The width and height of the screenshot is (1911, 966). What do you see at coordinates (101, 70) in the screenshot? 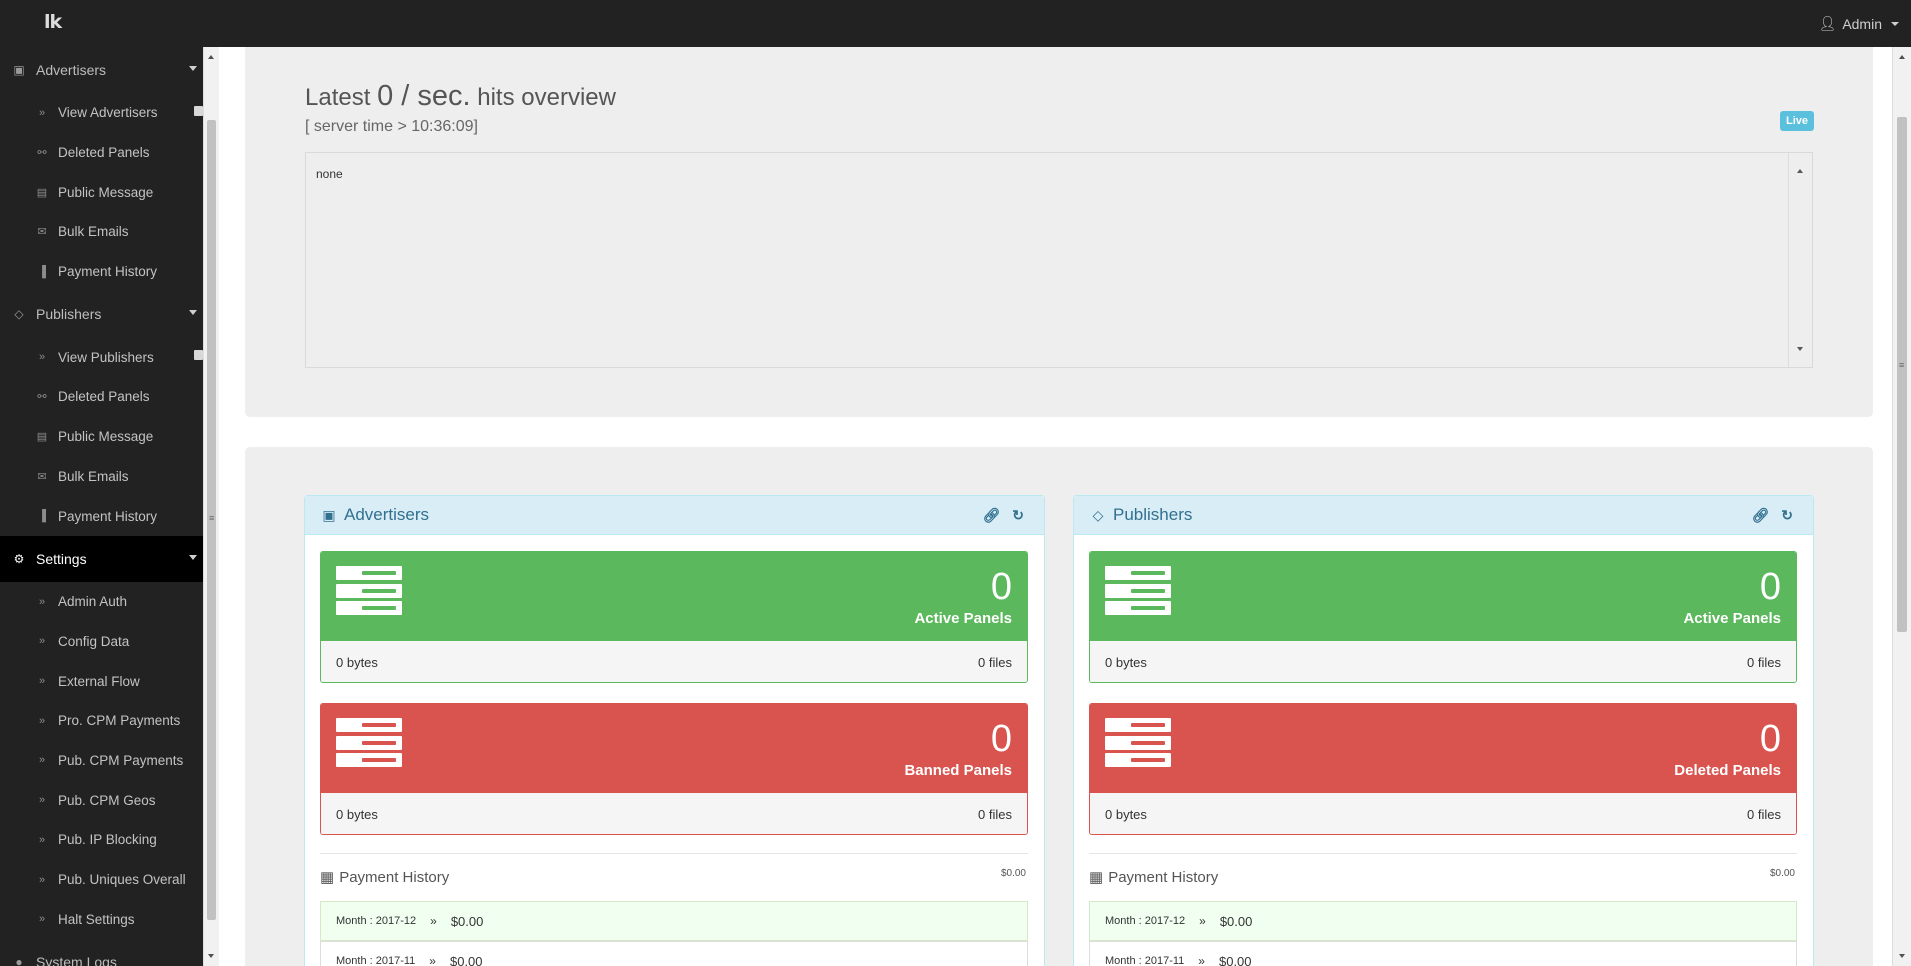
I see `sidebar-group-advertisers: ▣ Advertisers` at bounding box center [101, 70].